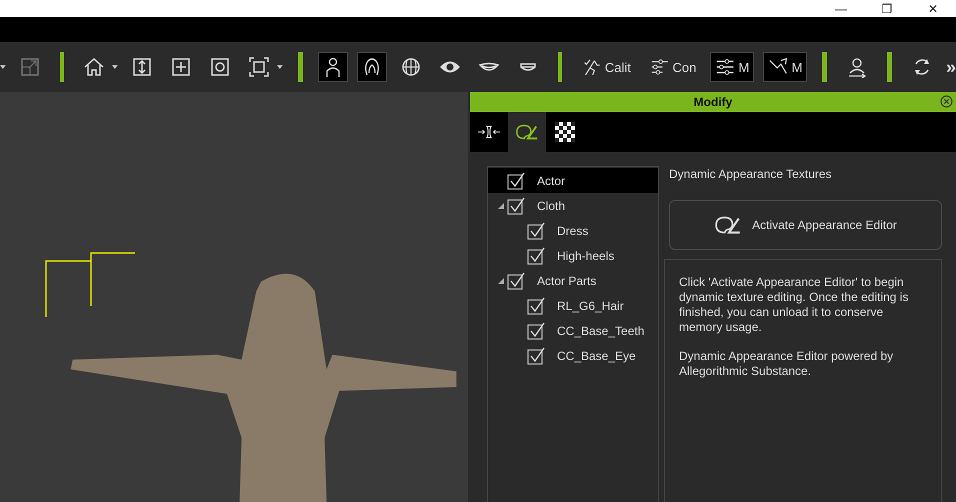  I want to click on home-icon, so click(94, 67).